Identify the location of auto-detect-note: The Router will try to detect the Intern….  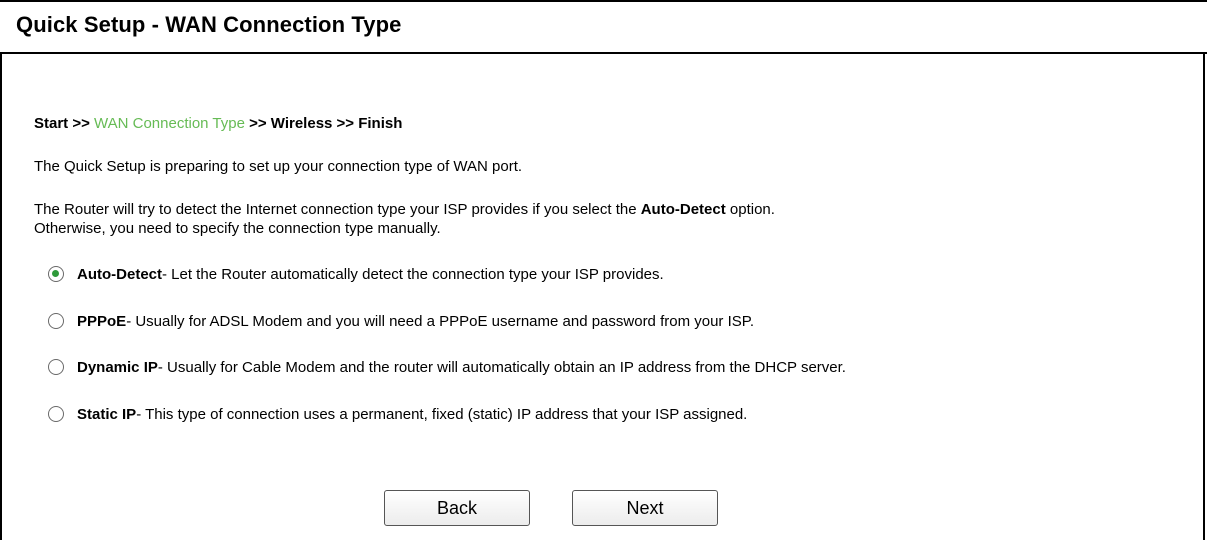
(404, 209).